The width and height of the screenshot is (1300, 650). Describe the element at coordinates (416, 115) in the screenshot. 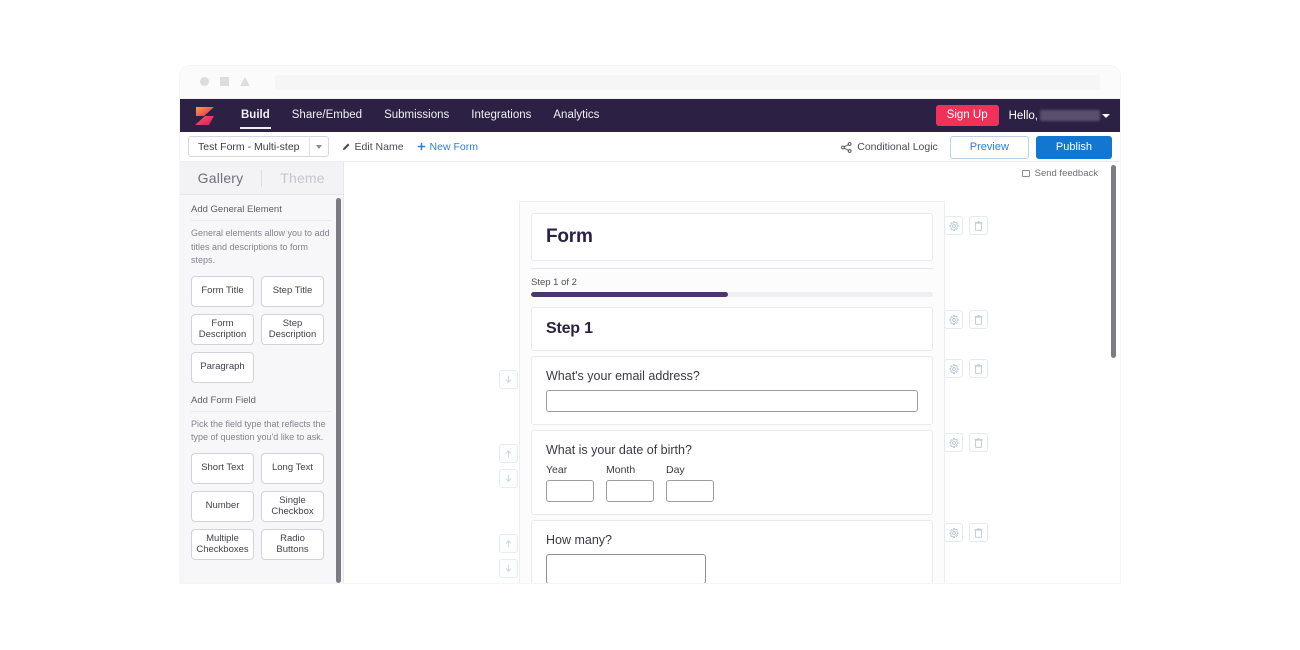

I see `nav-link-submissions: Submissions` at that location.